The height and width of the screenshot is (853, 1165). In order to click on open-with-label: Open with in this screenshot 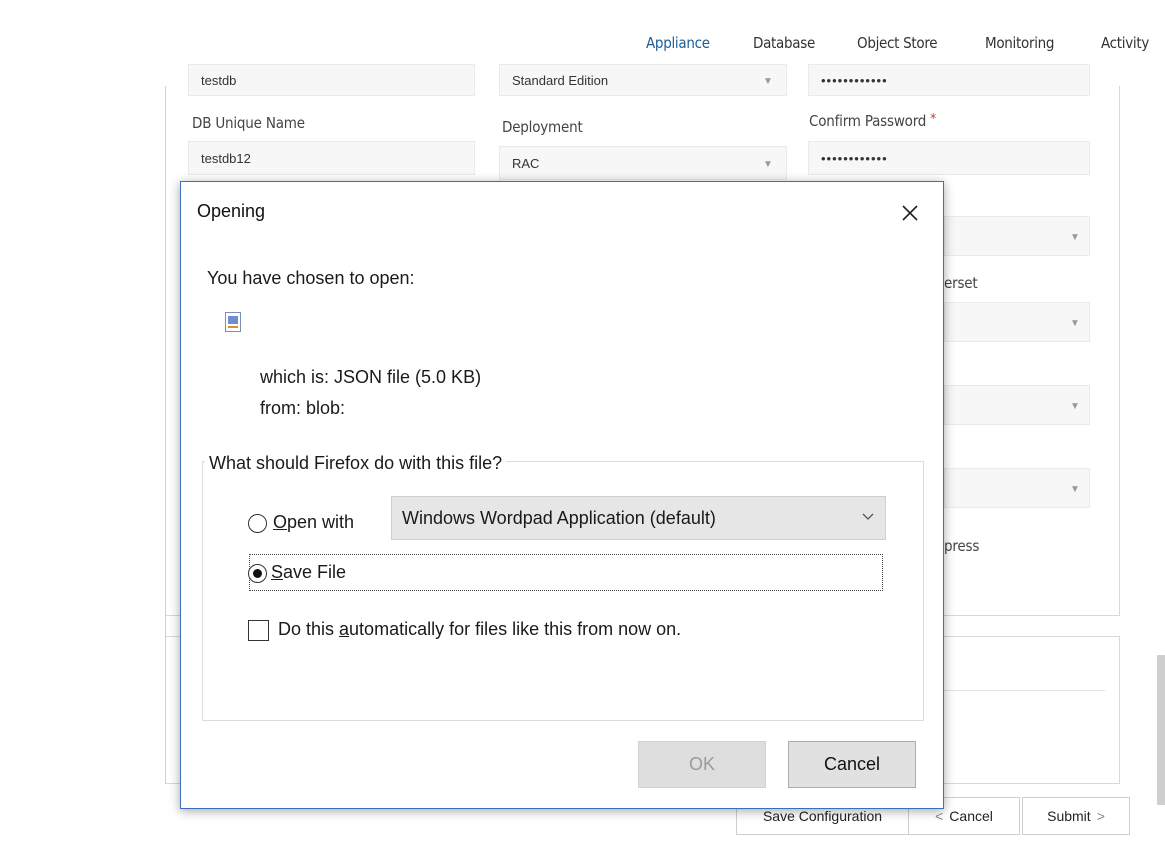, I will do `click(313, 522)`.